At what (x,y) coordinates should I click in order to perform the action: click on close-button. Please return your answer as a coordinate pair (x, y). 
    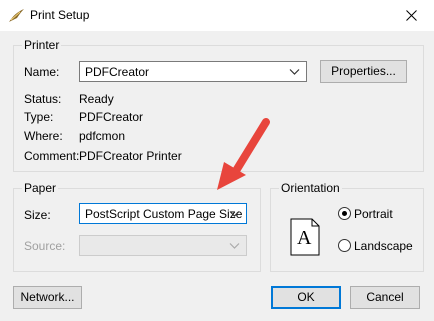
    Looking at the image, I should click on (411, 15).